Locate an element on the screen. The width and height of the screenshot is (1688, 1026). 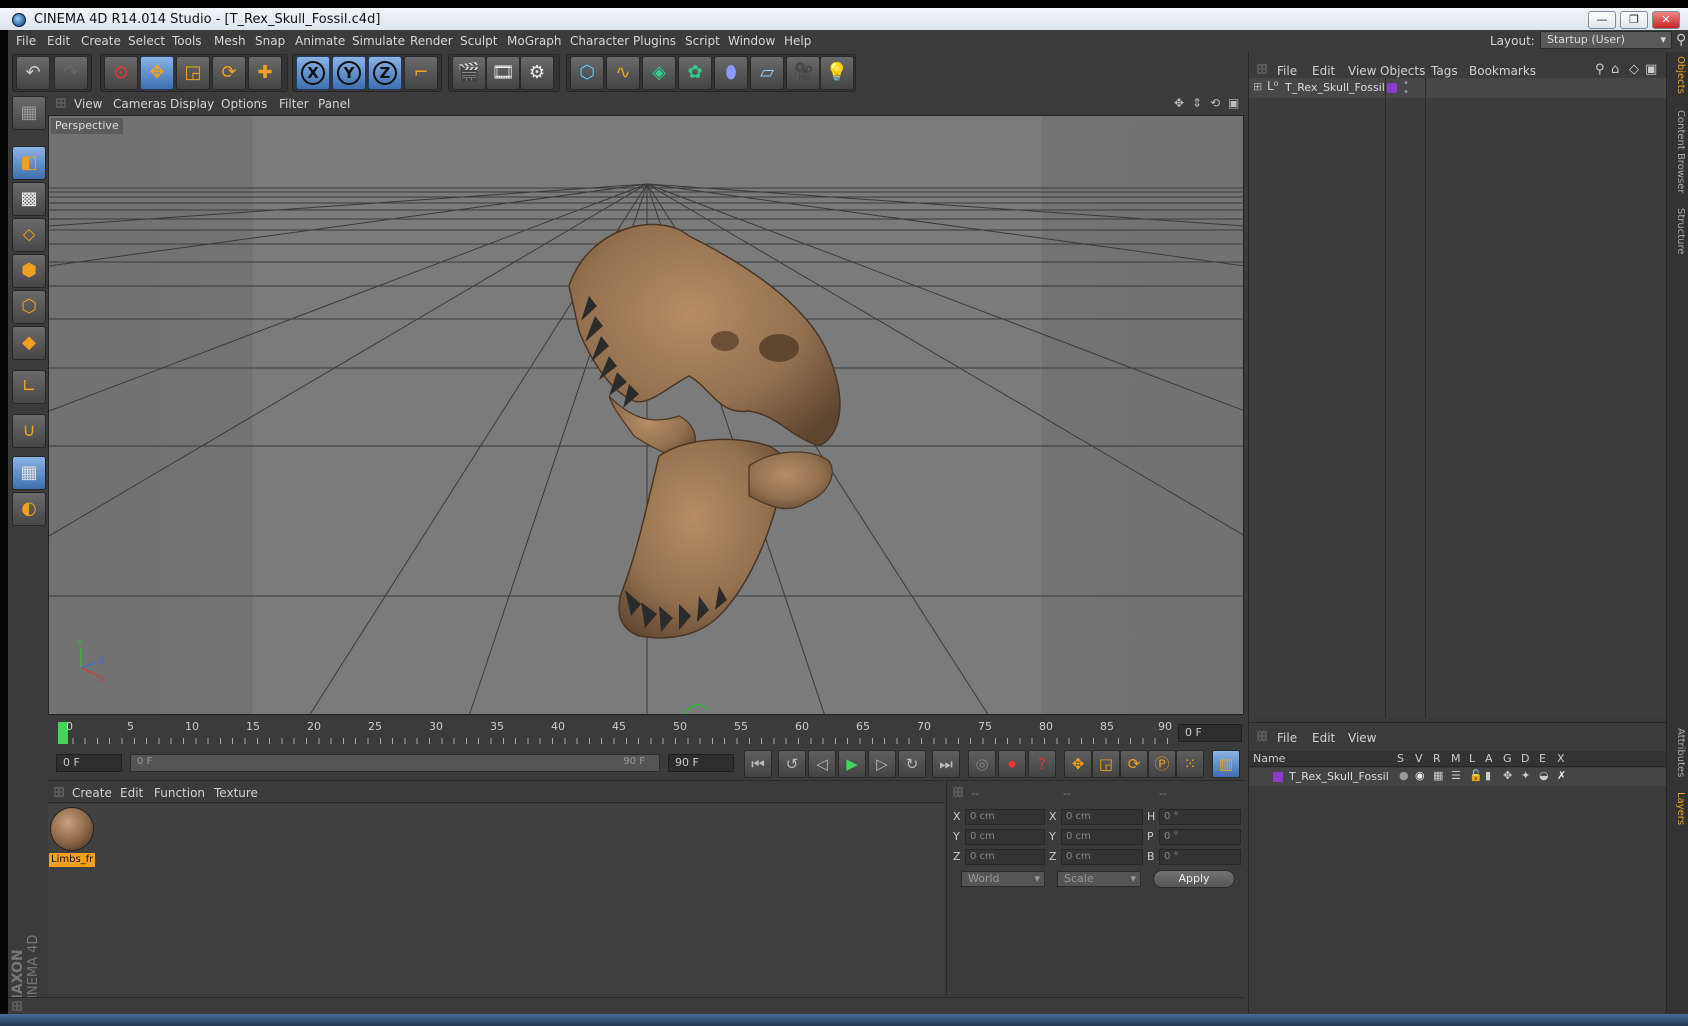
search-icon: ⚲ is located at coordinates (1681, 40).